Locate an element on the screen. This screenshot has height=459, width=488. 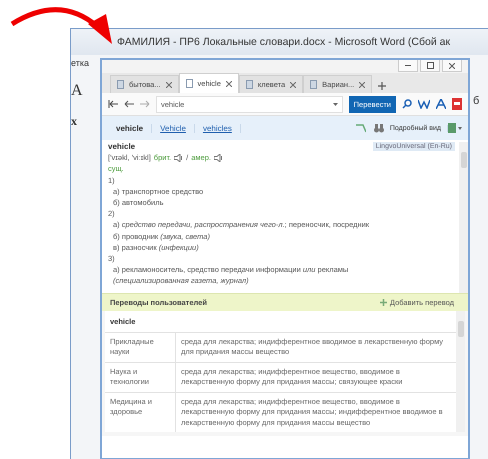
minimize-button is located at coordinates (408, 66).